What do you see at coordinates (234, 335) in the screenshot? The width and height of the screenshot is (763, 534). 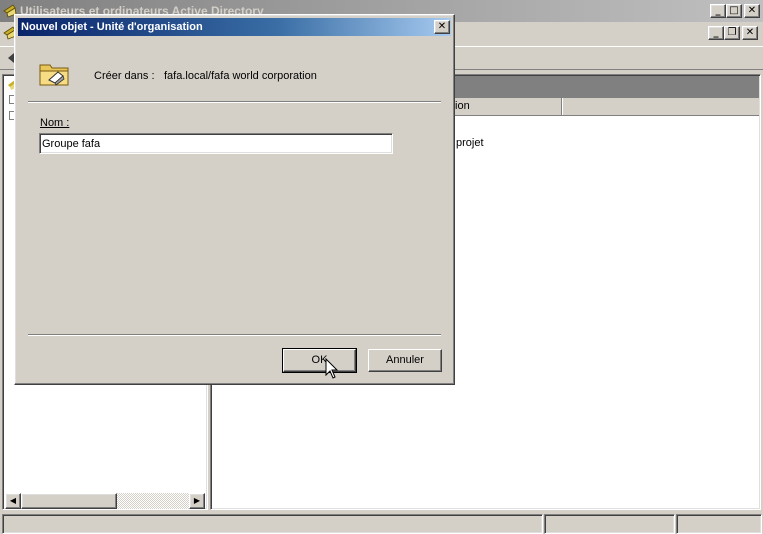 I see `separator-bottom` at bounding box center [234, 335].